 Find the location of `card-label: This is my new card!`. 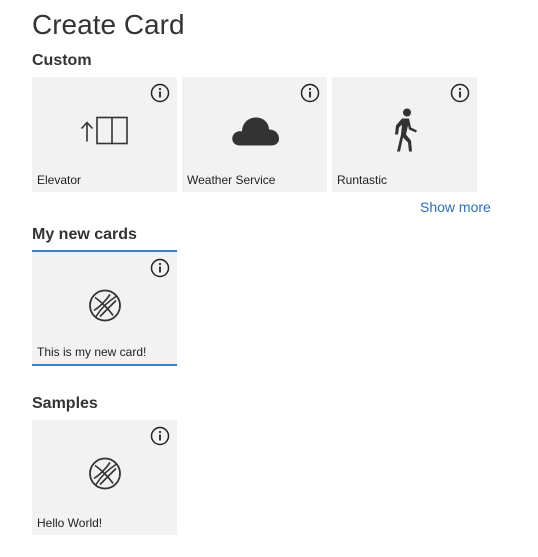

card-label: This is my new card! is located at coordinates (92, 352).